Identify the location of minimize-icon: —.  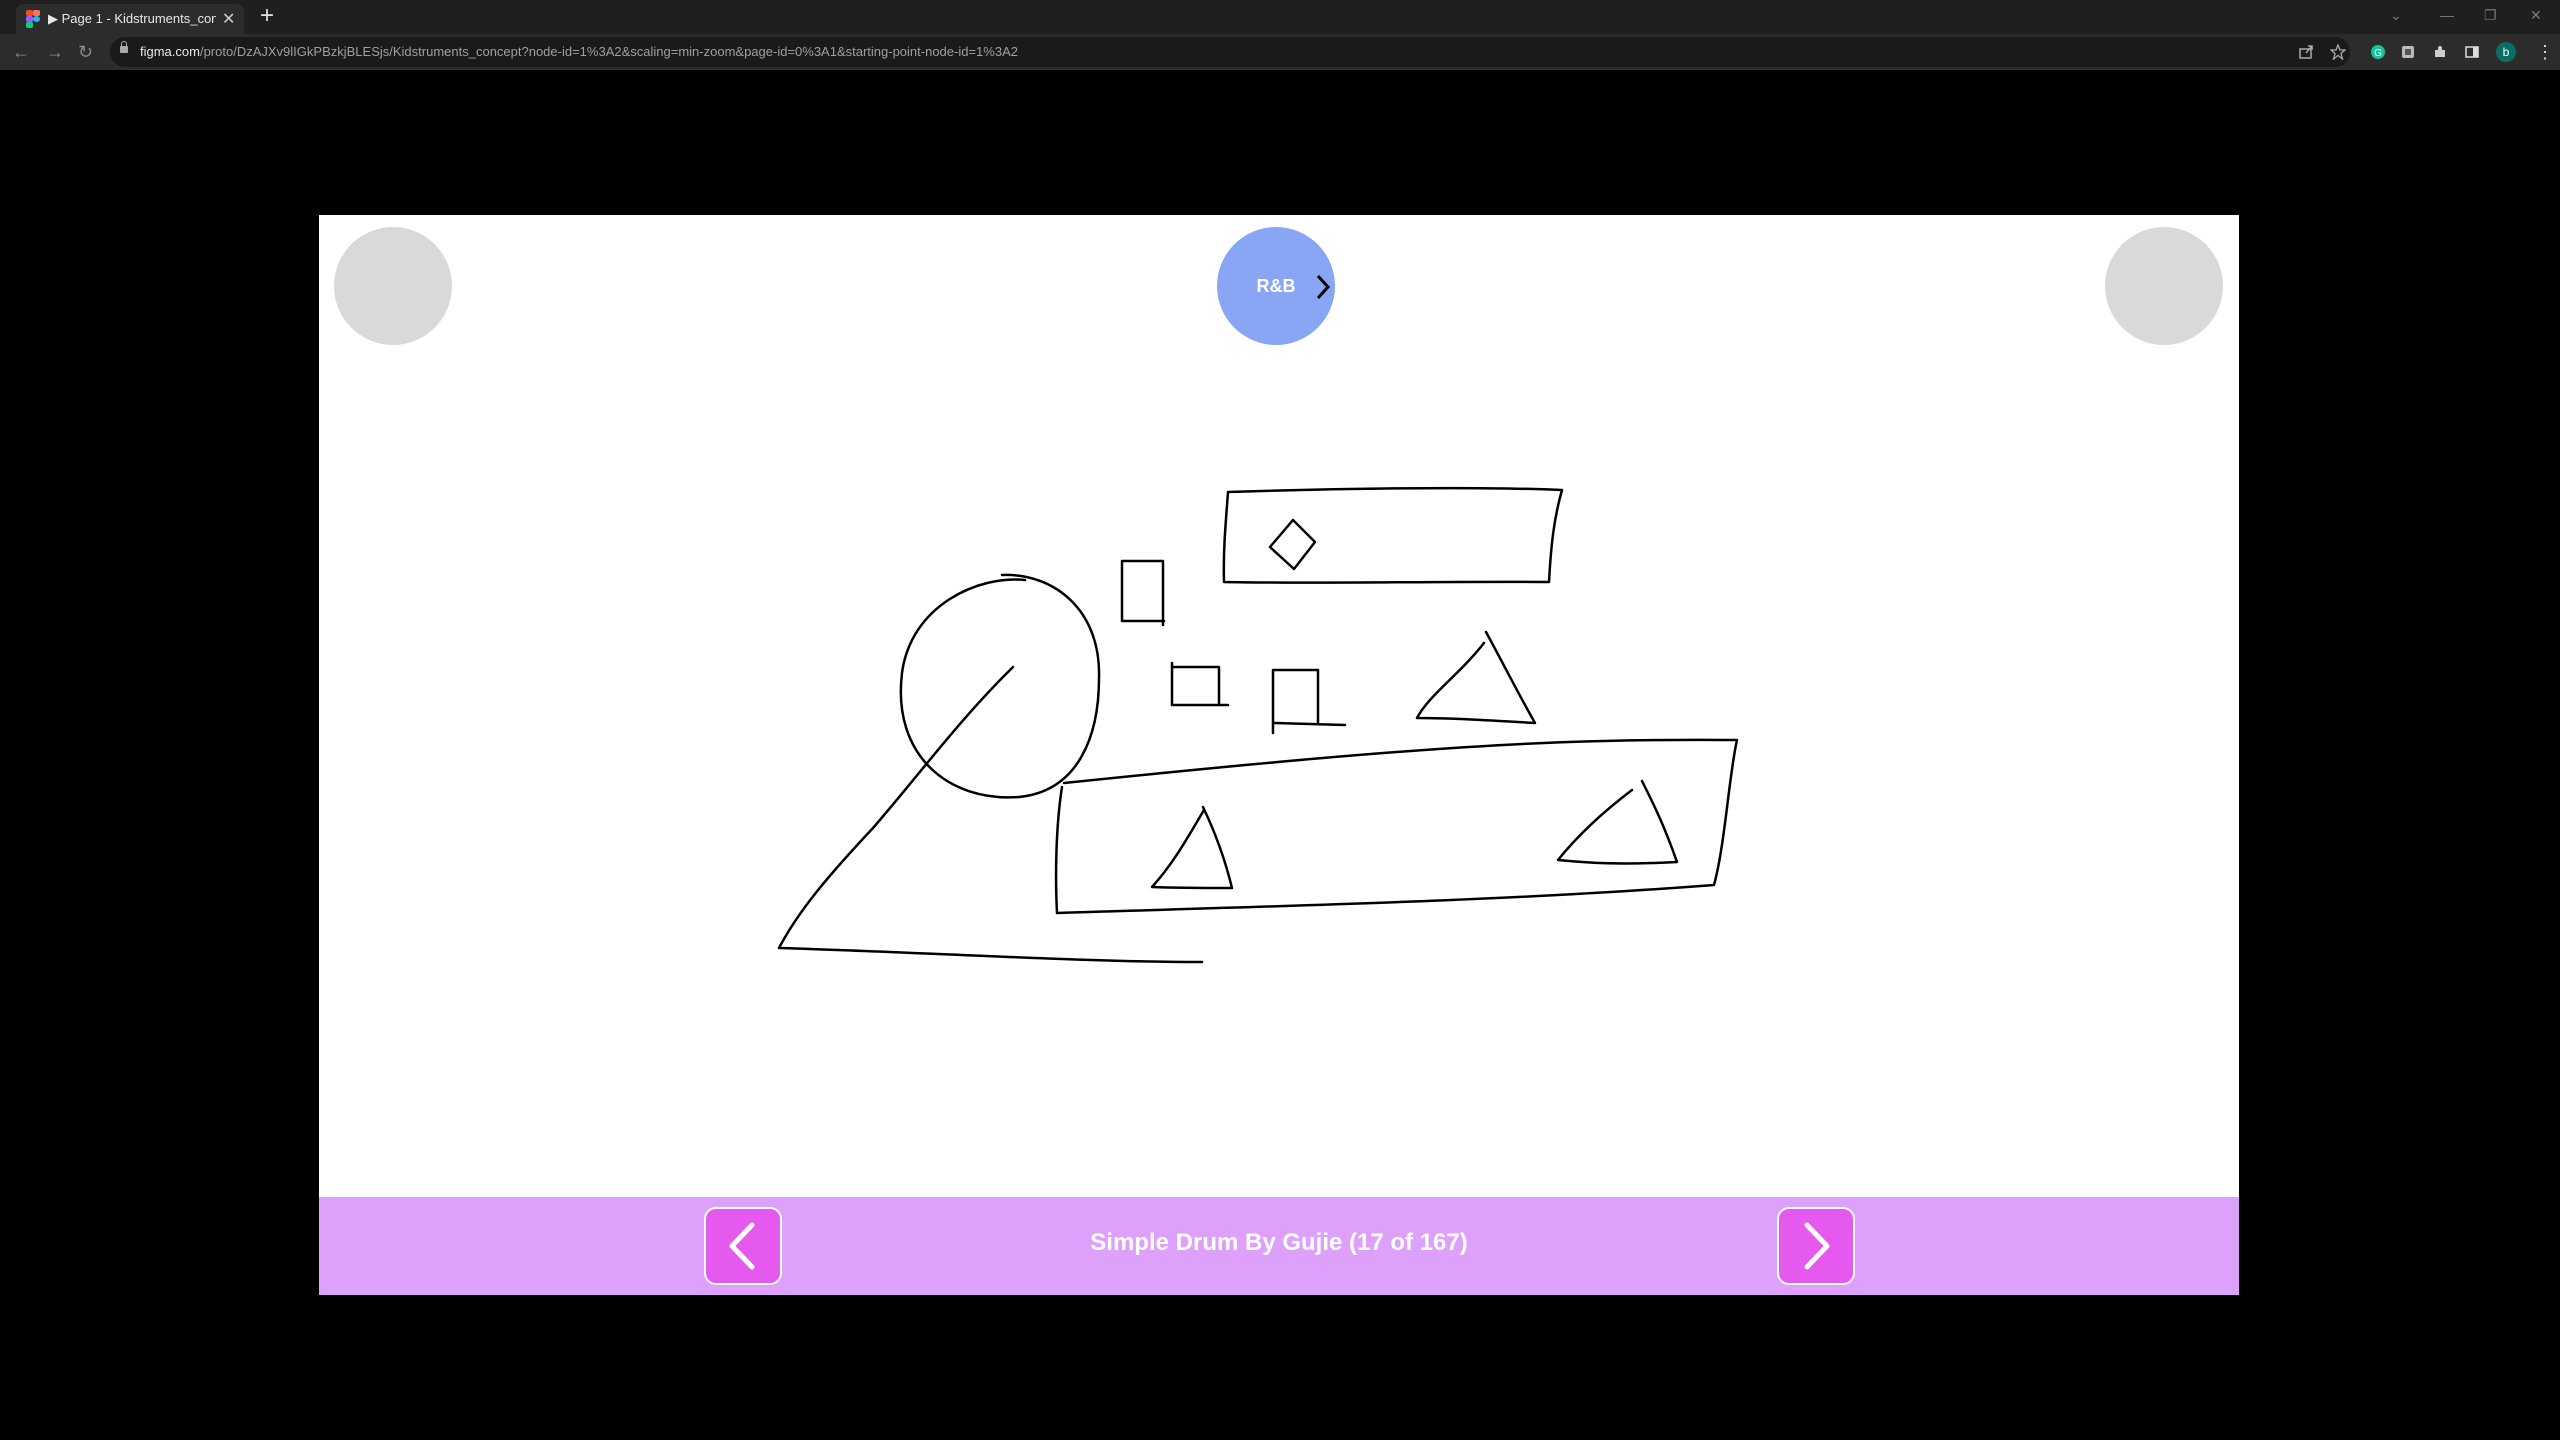
(2447, 15).